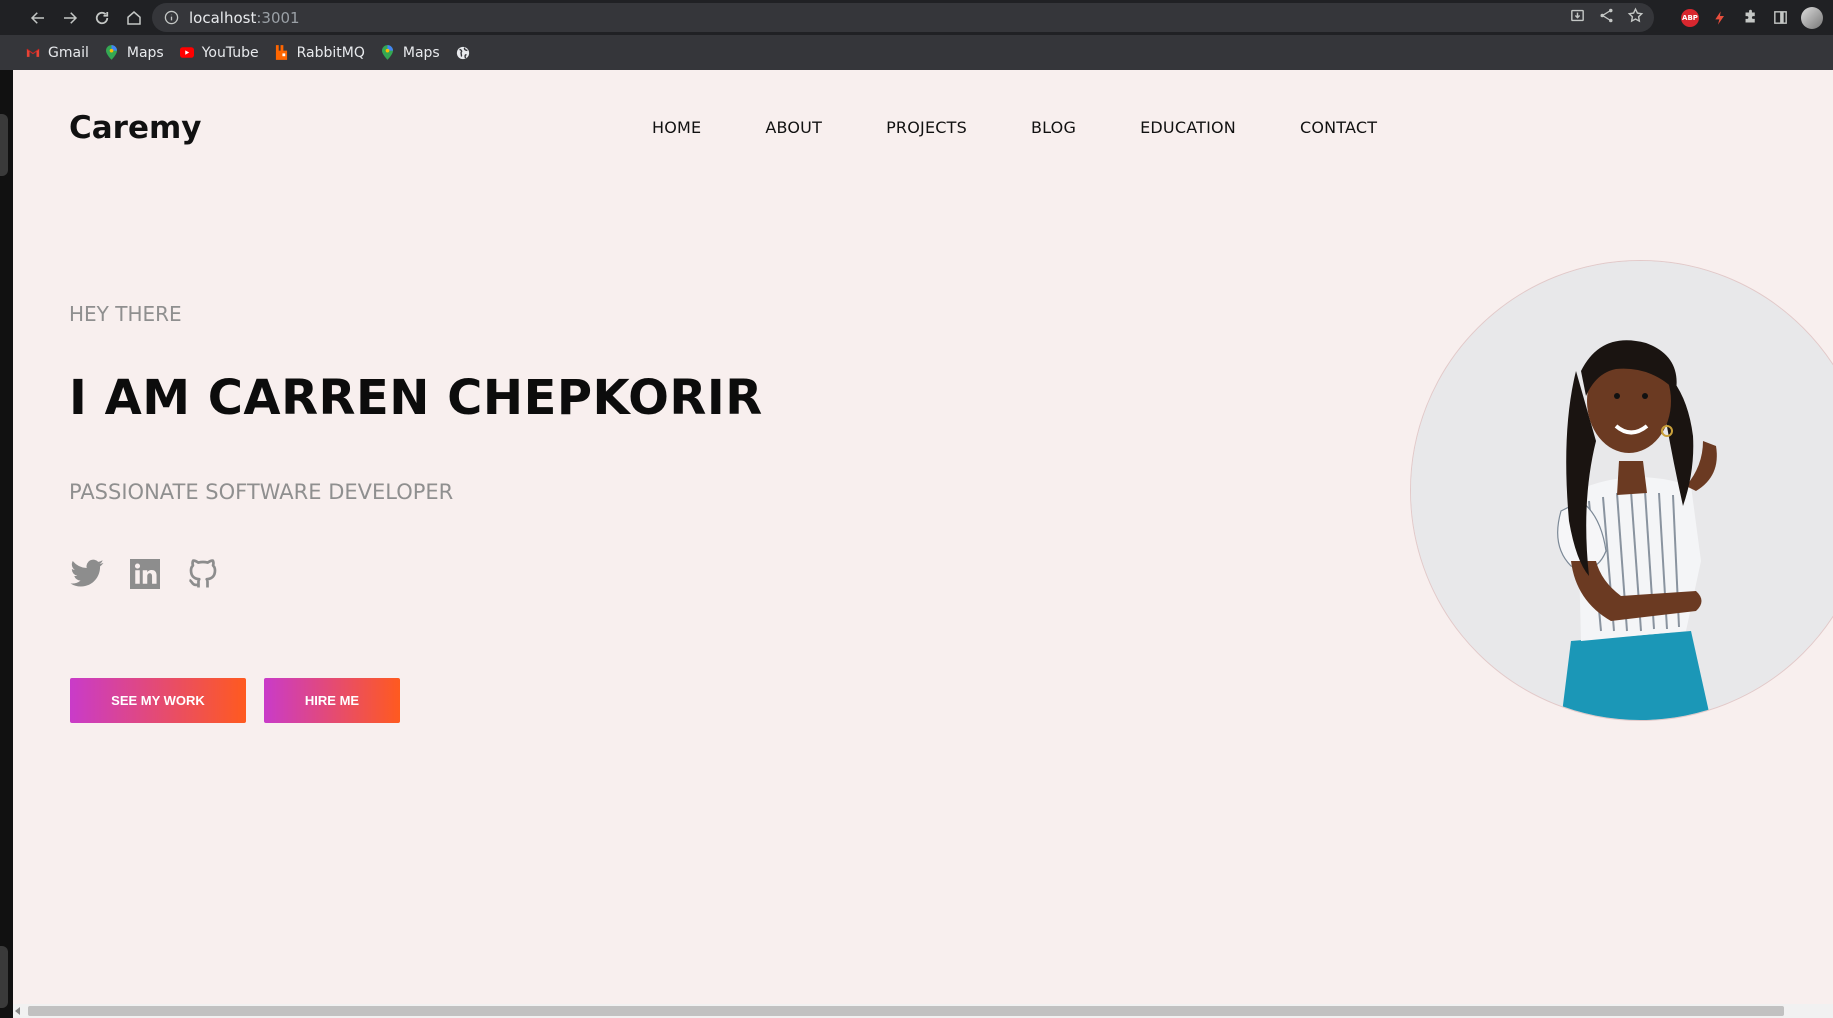  What do you see at coordinates (463, 53) in the screenshot?
I see `globe-icon` at bounding box center [463, 53].